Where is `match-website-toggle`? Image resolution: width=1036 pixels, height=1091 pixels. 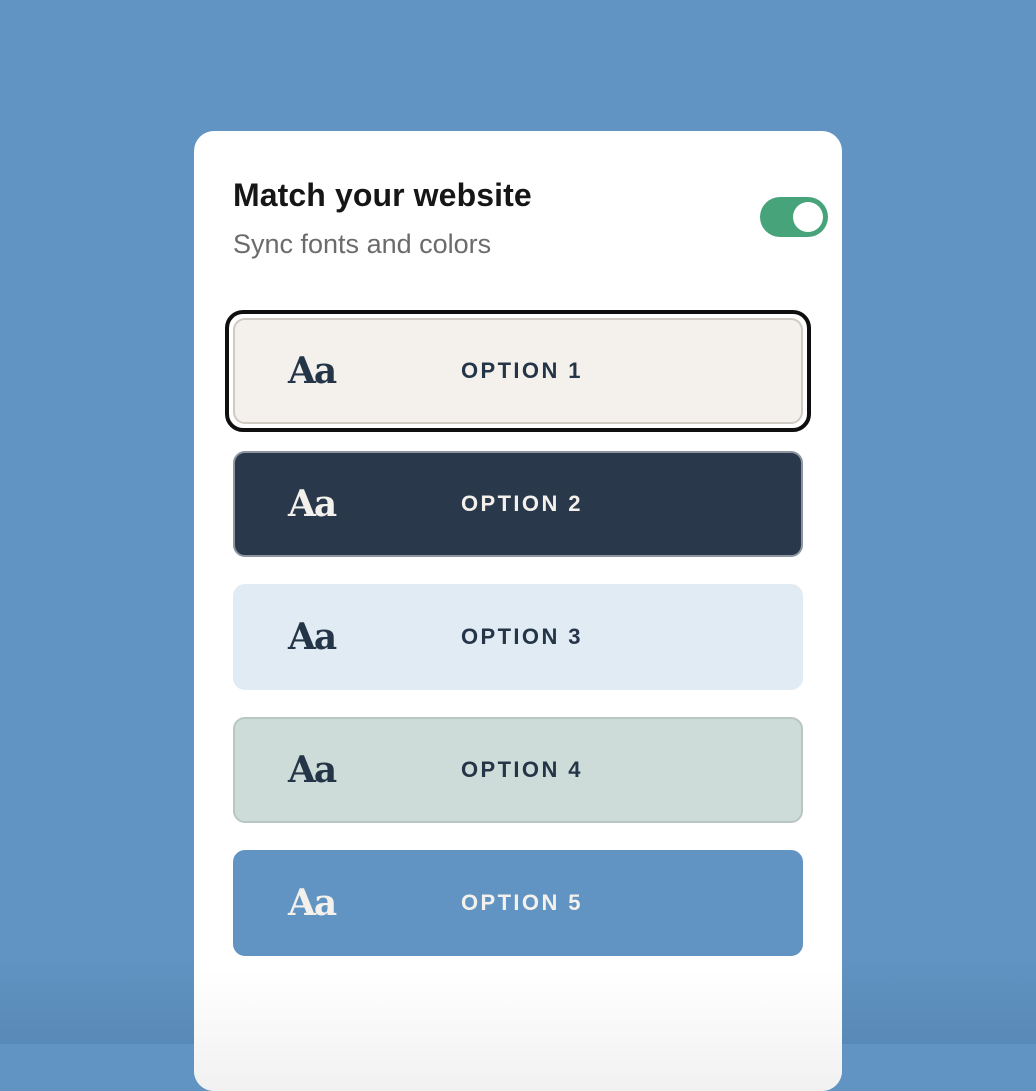
match-website-toggle is located at coordinates (794, 217).